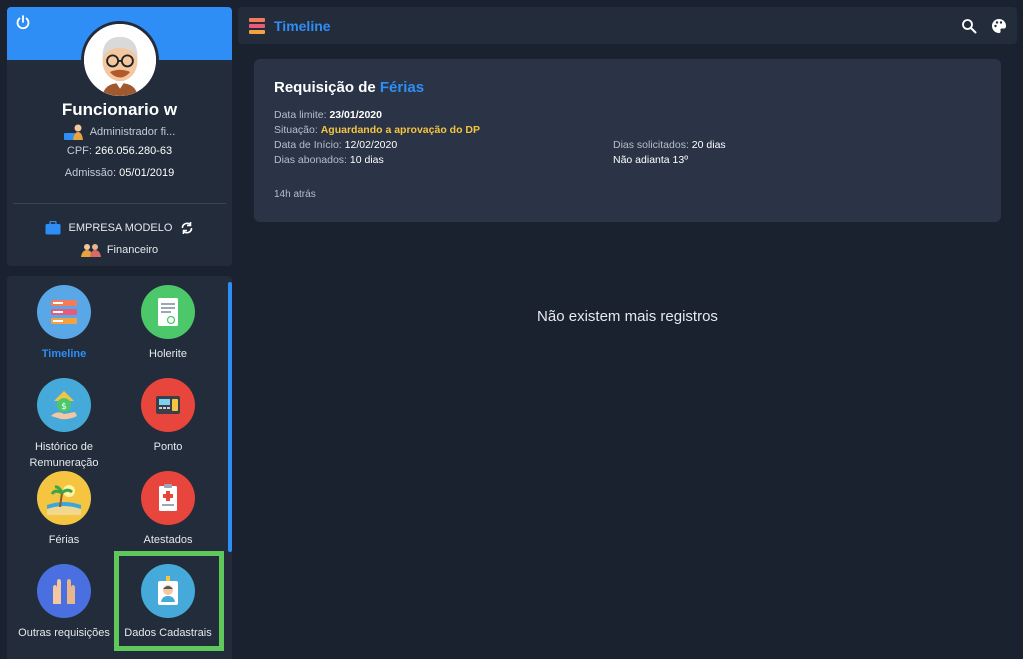 The height and width of the screenshot is (659, 1023). Describe the element at coordinates (355, 115) in the screenshot. I see `deadline-value: 23/01/2020` at that location.